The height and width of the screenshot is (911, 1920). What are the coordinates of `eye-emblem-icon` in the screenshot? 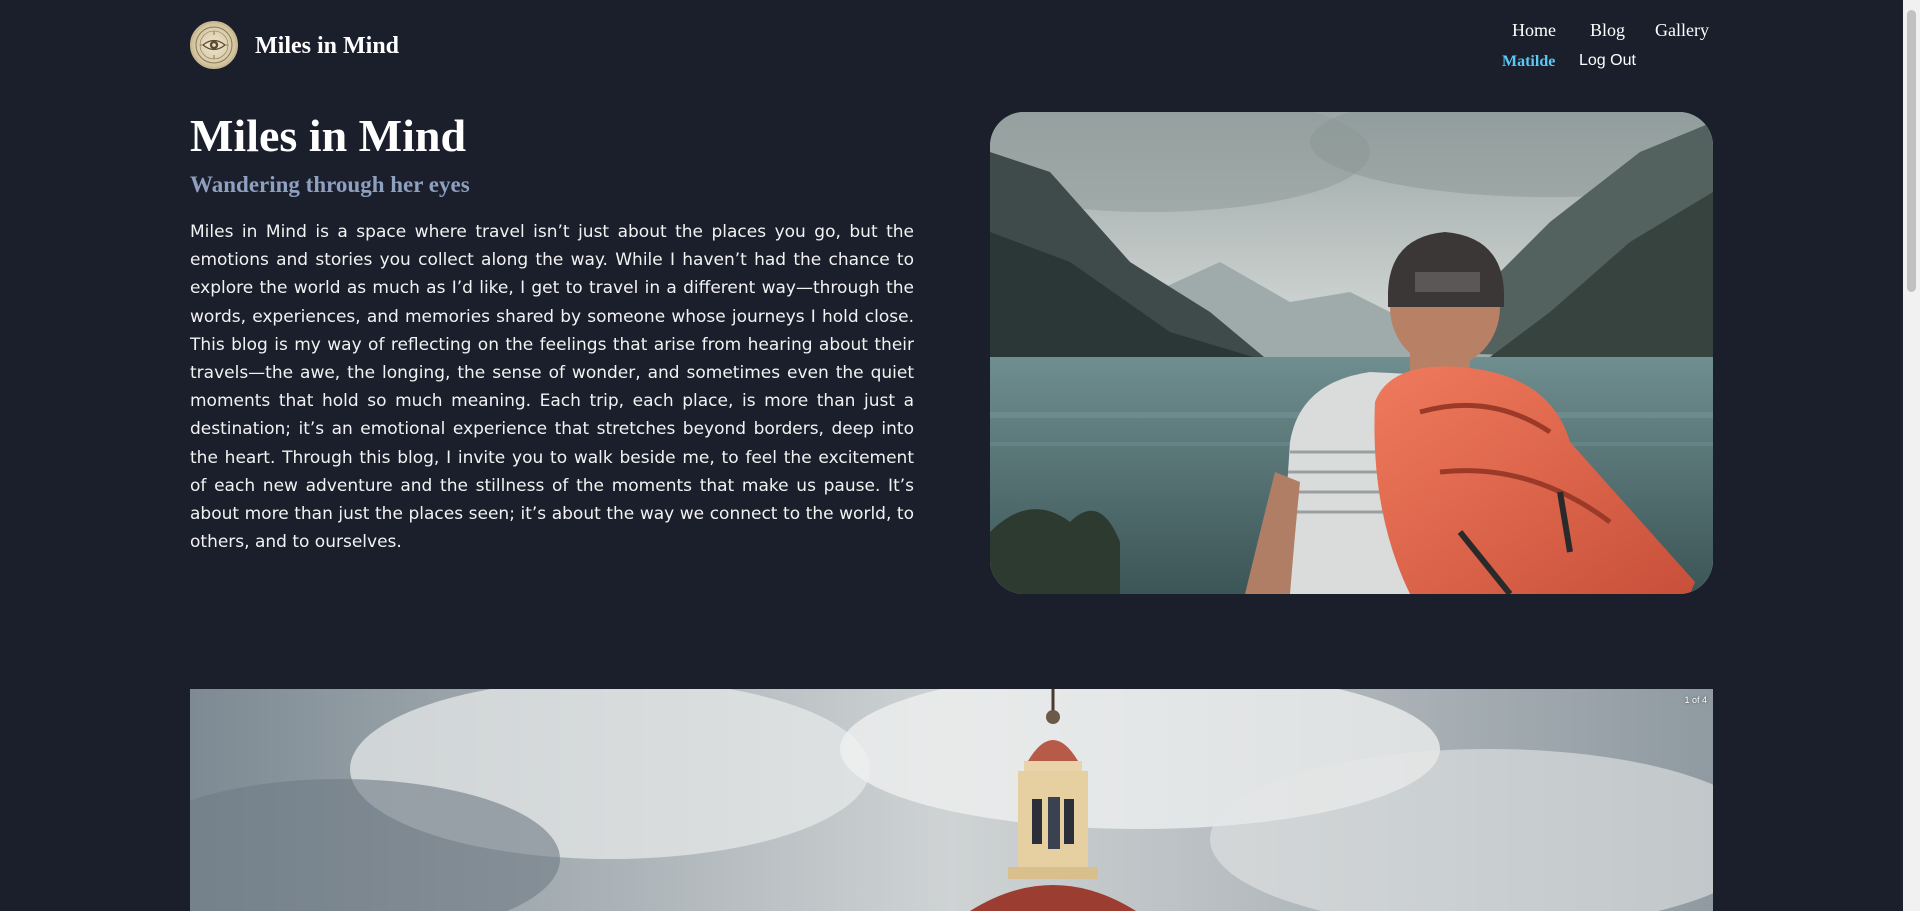 It's located at (214, 45).